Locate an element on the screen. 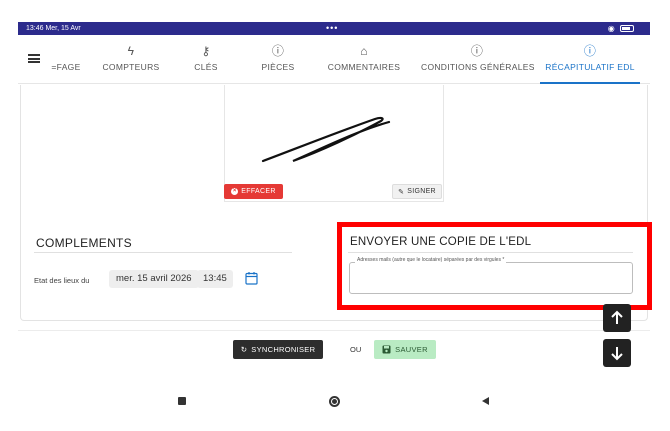  tab-recapitulatif-edl: ⓘ RÉCAPITULATIF EDL is located at coordinates (590, 59).